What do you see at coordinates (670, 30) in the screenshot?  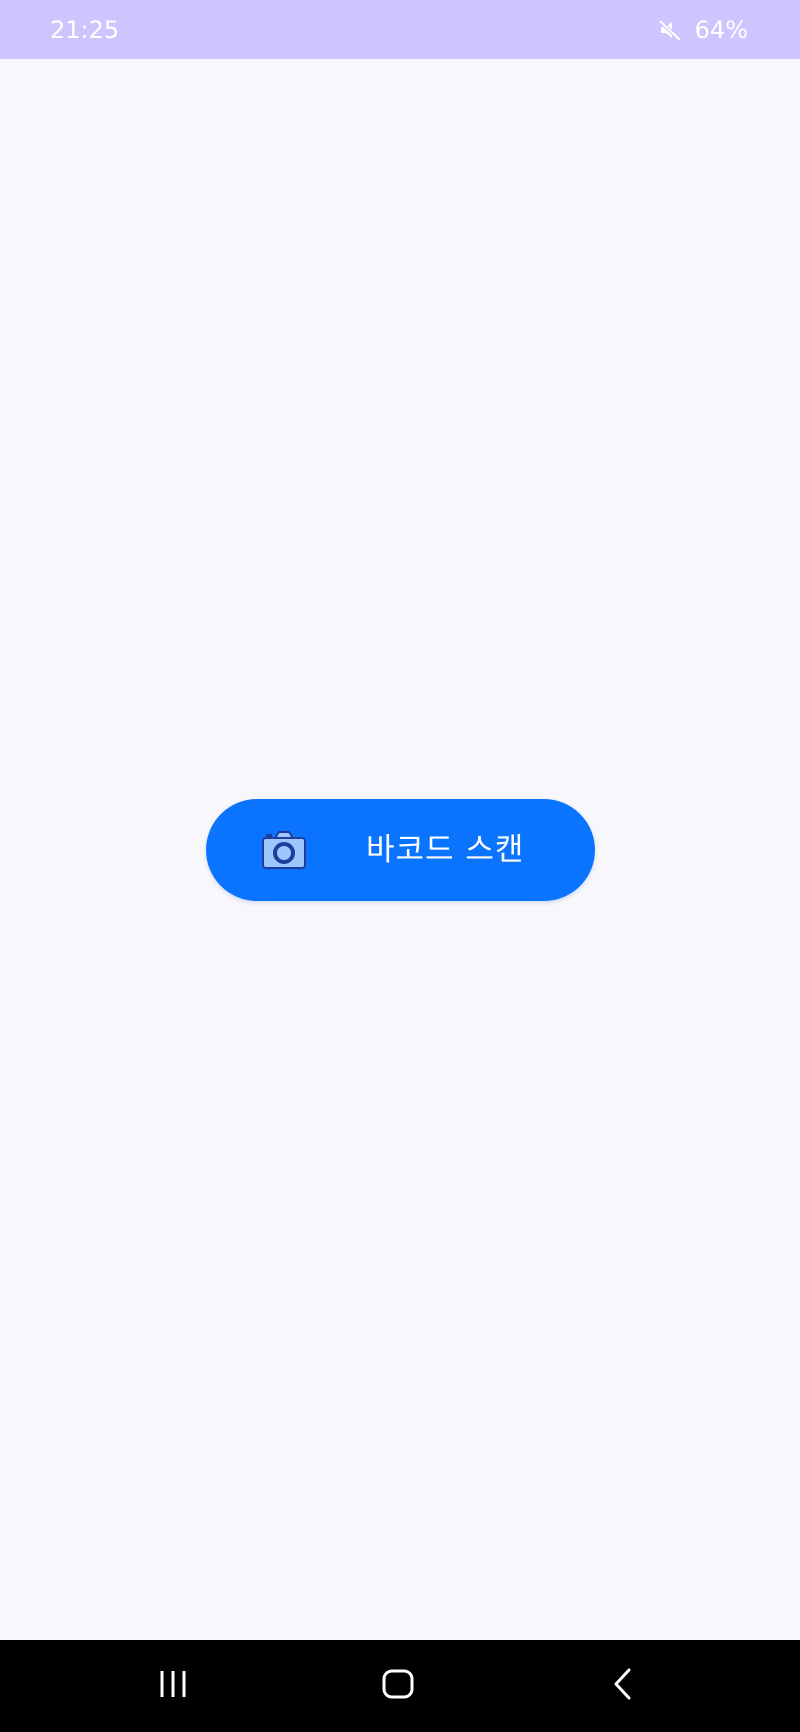 I see `mute-icon` at bounding box center [670, 30].